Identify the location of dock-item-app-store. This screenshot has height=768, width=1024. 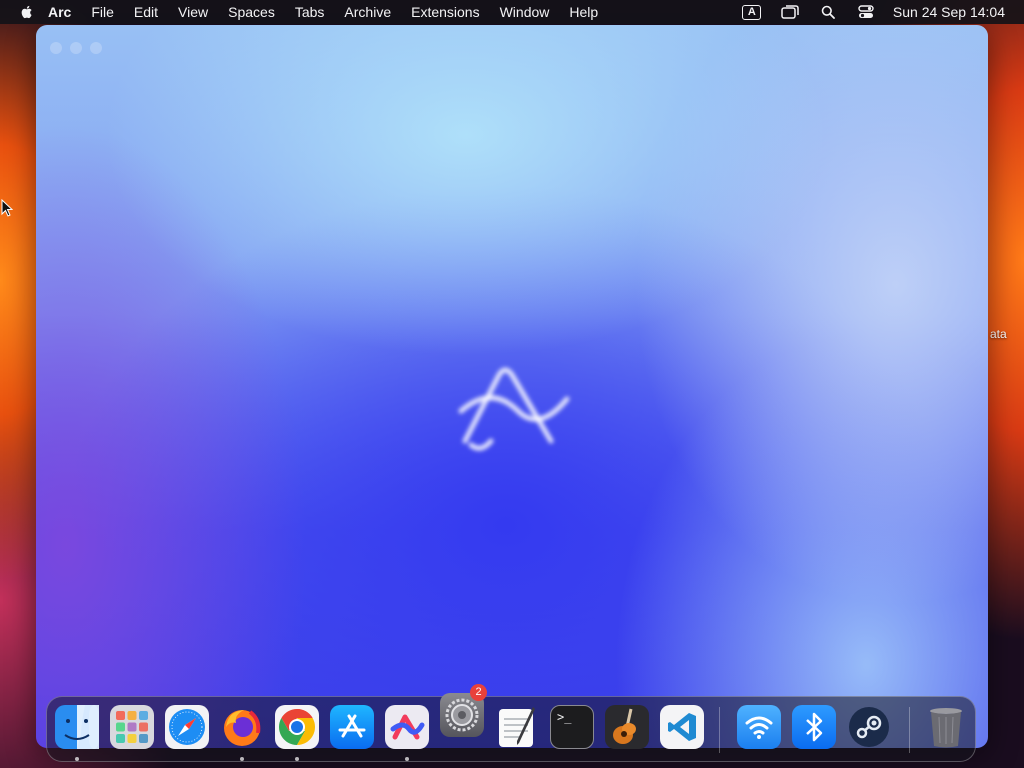
(352, 727).